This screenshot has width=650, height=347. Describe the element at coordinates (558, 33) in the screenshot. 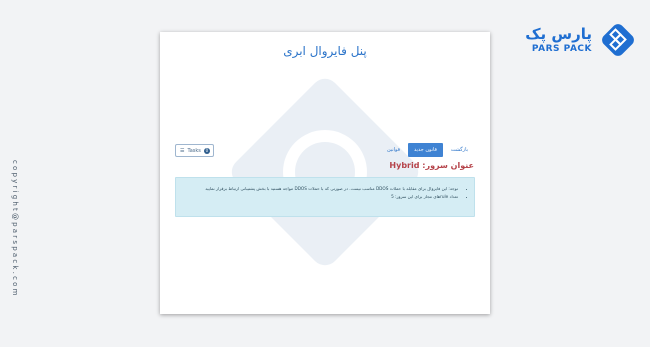

I see `brand-name-fa: پارس پک` at that location.